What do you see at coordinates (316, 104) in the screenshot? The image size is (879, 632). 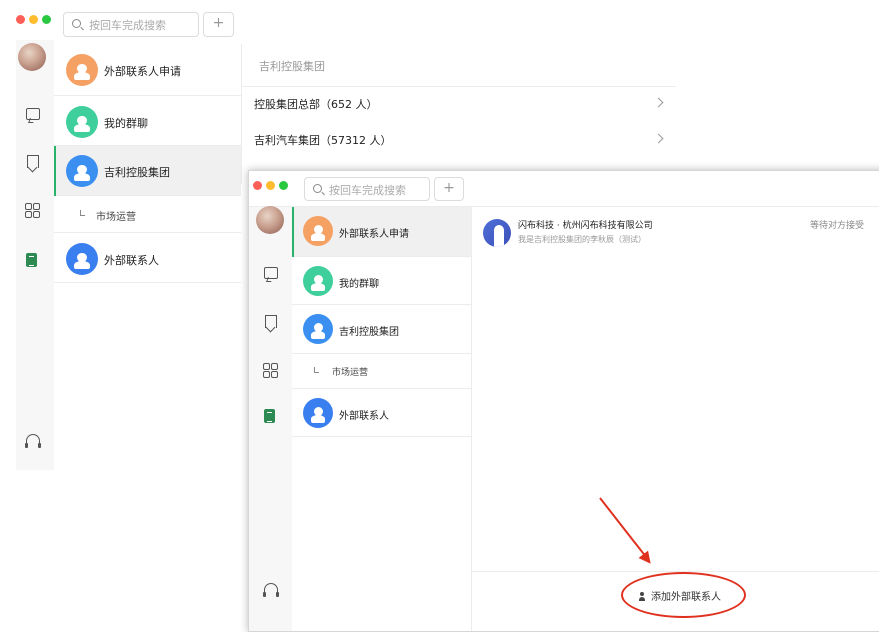 I see `org-row: 控股集团总部（652 人）` at bounding box center [316, 104].